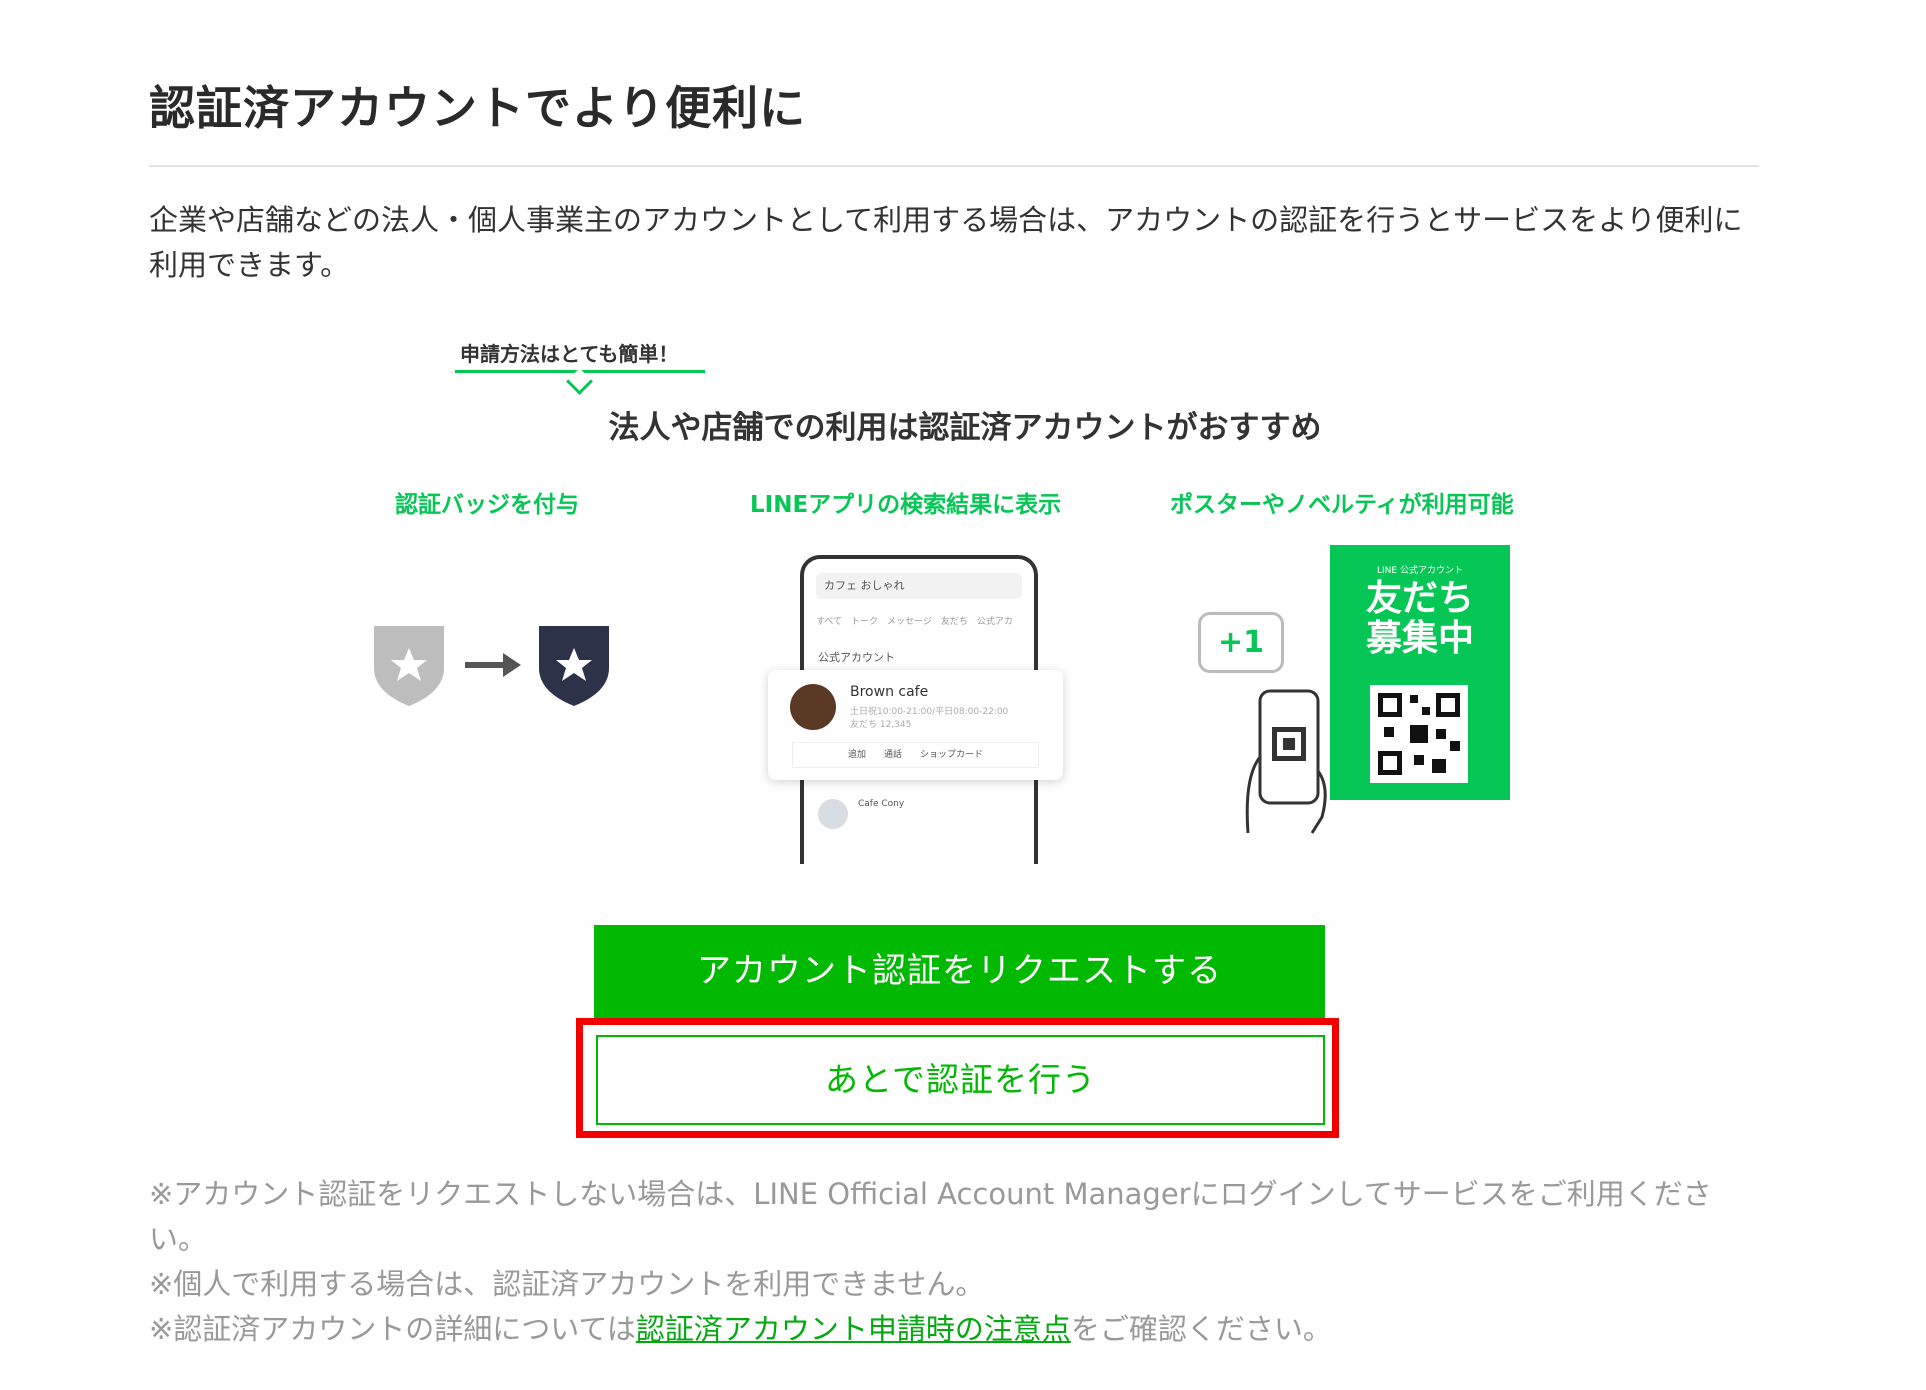  What do you see at coordinates (881, 804) in the screenshot?
I see `phone-row-name: Cafe Cony` at bounding box center [881, 804].